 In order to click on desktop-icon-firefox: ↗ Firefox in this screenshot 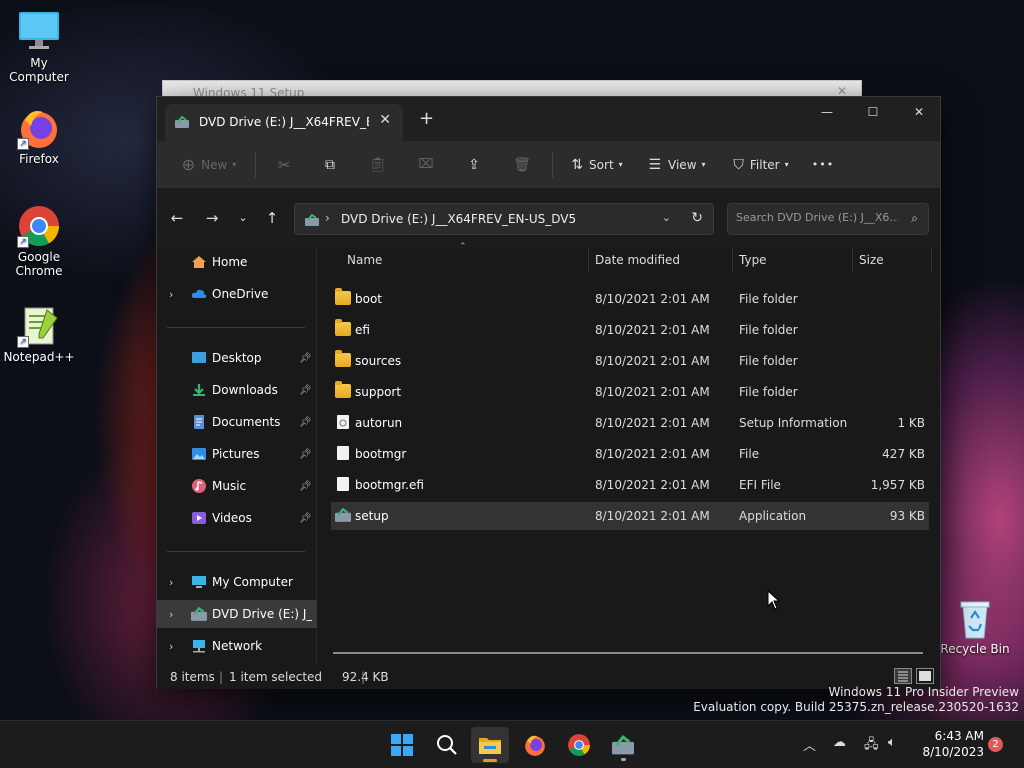, I will do `click(39, 136)`.